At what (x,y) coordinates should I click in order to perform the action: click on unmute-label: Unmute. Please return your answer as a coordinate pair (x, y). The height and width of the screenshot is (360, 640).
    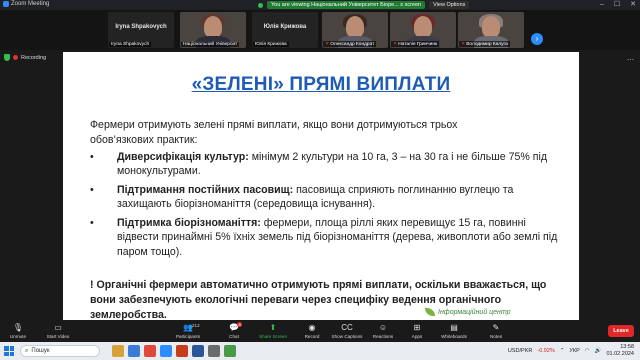
    Looking at the image, I should click on (18, 336).